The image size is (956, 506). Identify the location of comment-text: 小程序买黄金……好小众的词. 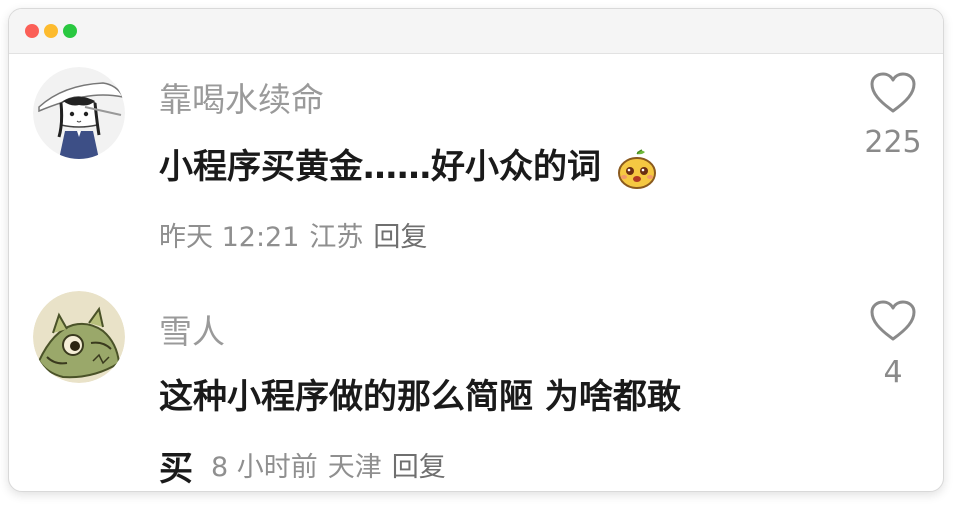
(409, 165).